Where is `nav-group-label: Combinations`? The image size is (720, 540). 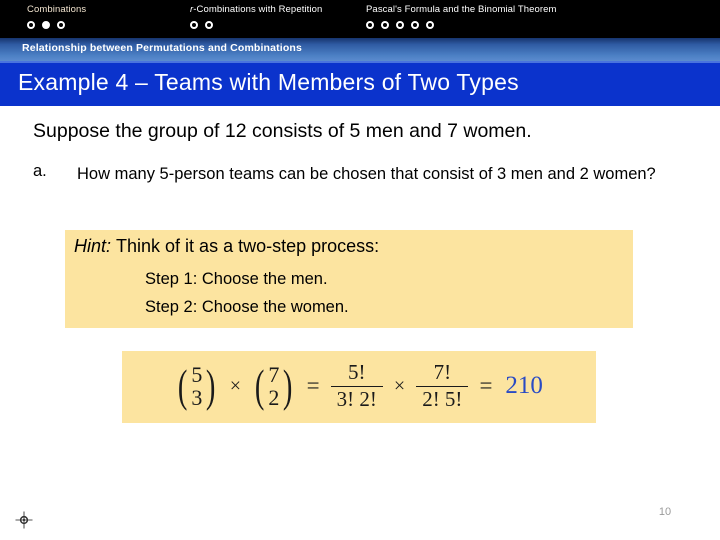 nav-group-label: Combinations is located at coordinates (57, 9).